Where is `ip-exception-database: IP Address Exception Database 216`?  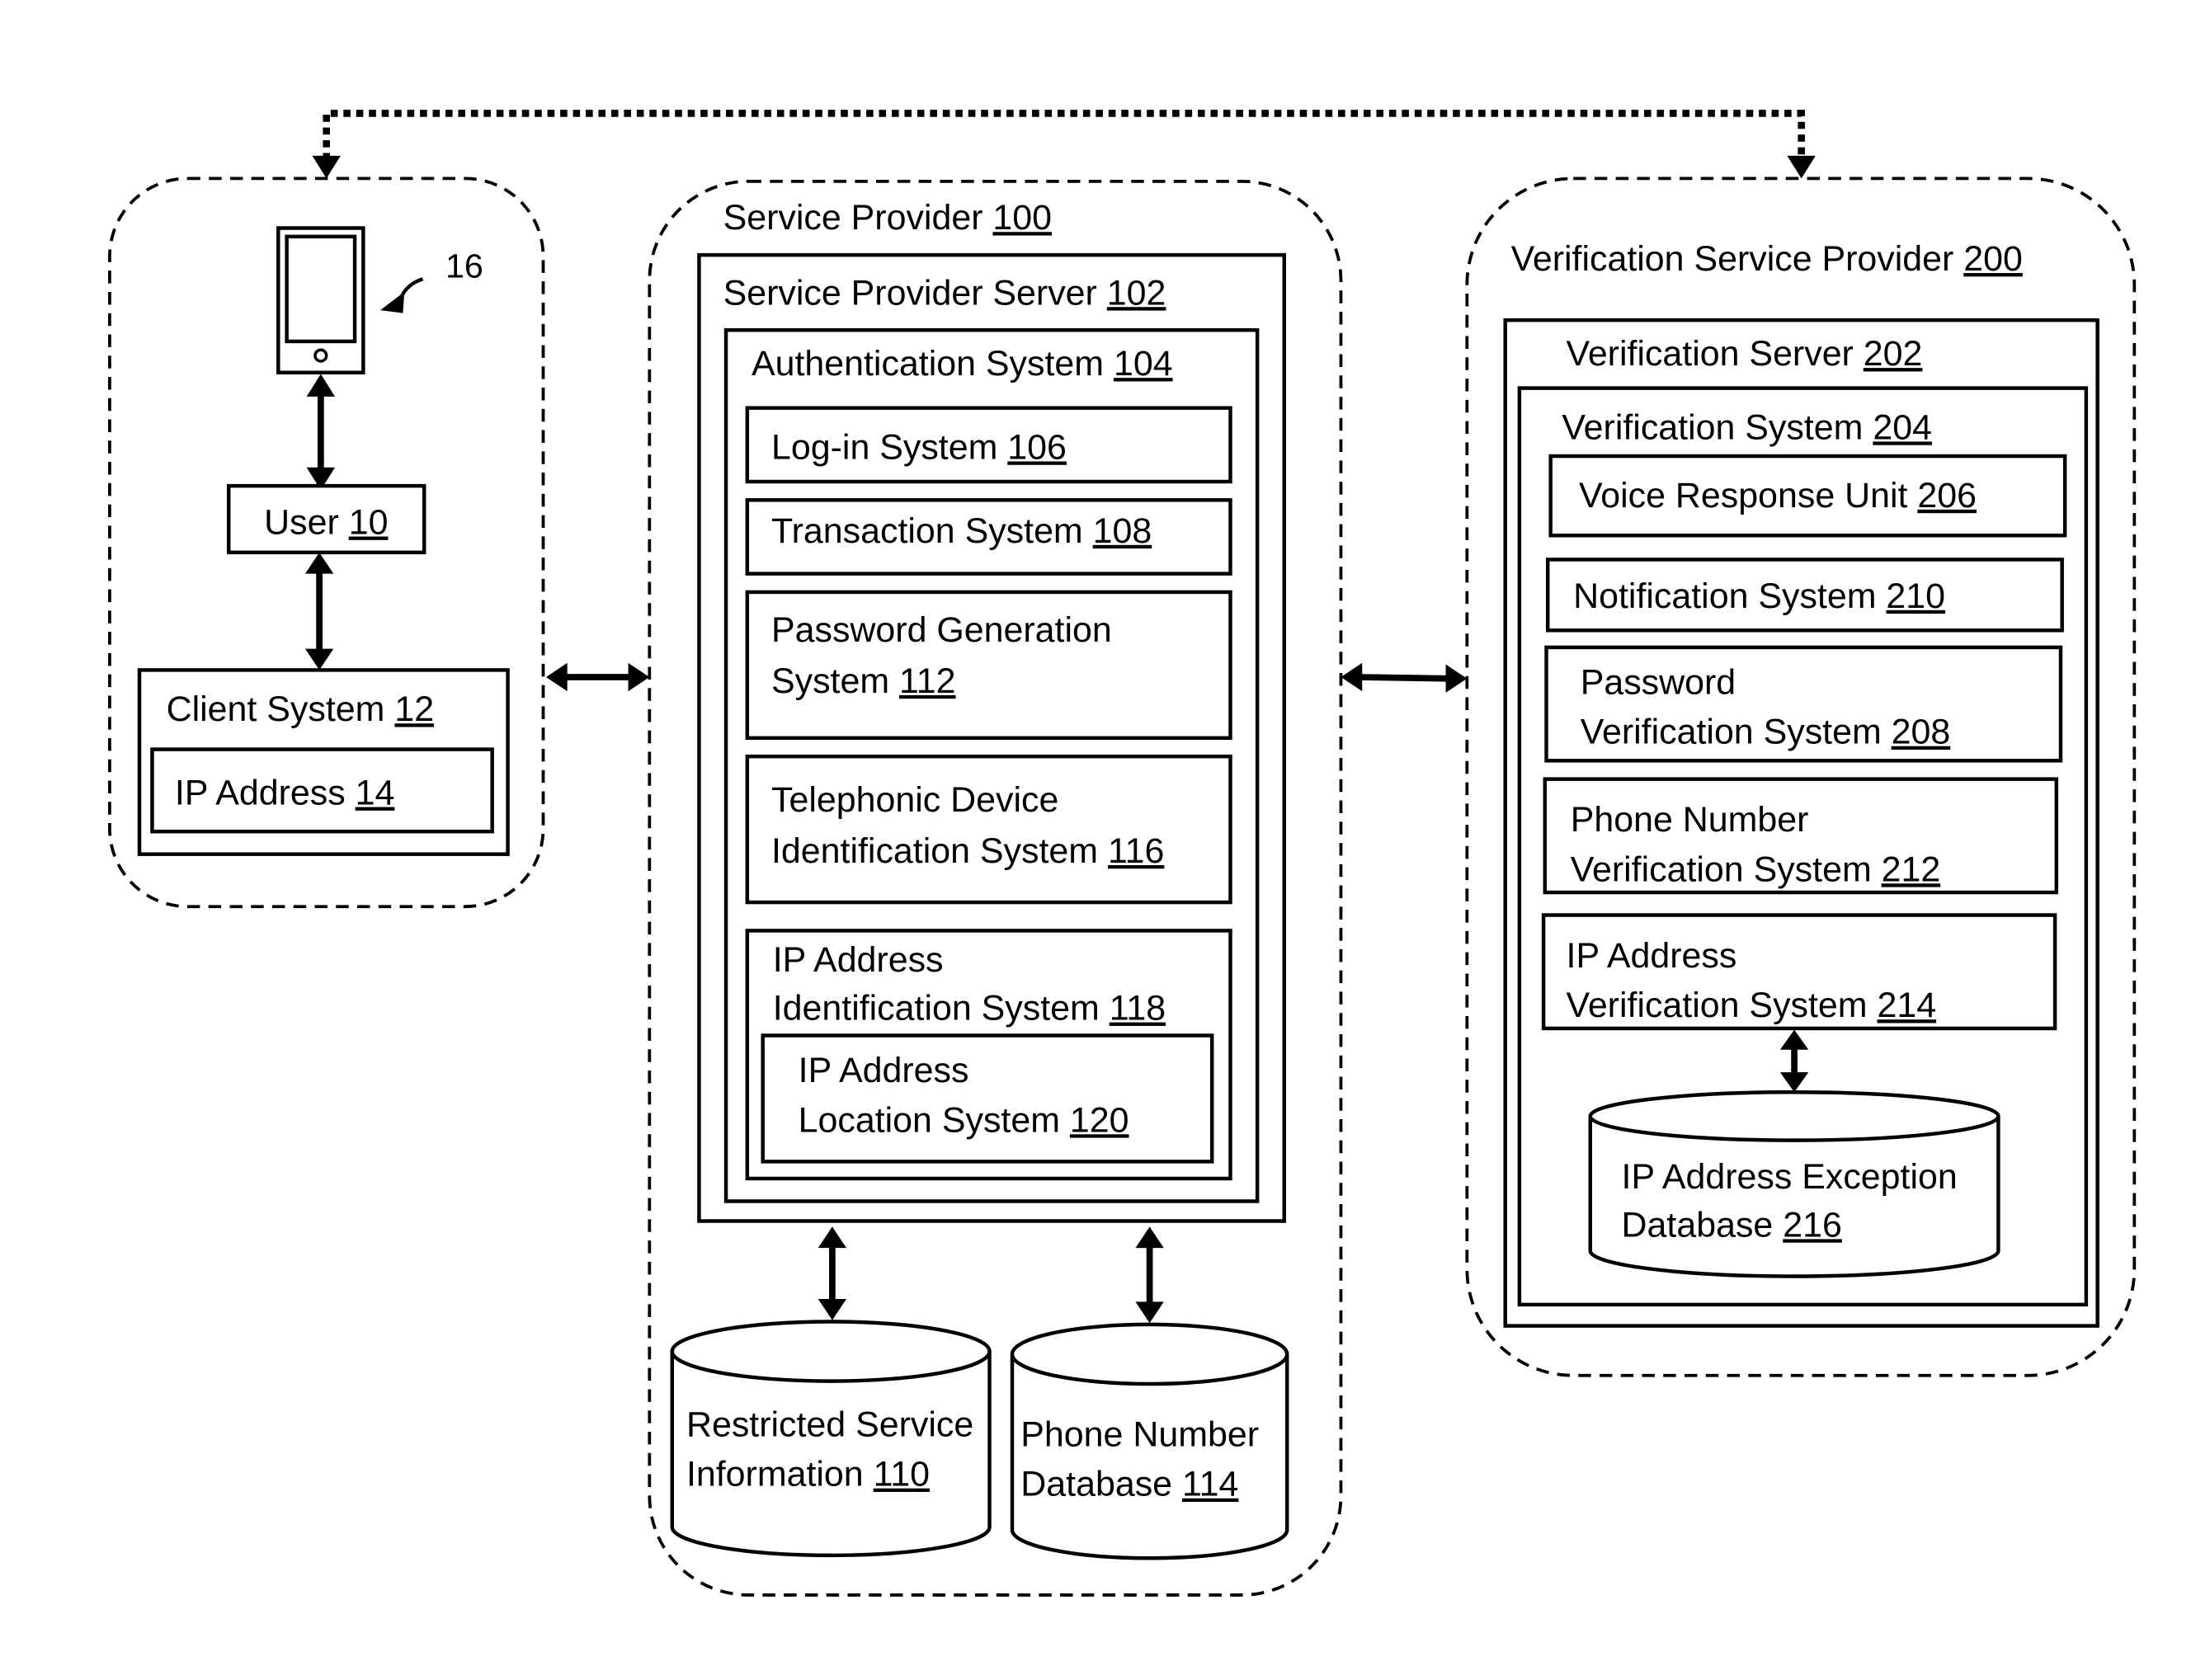
ip-exception-database: IP Address Exception Database 216 is located at coordinates (1794, 1183).